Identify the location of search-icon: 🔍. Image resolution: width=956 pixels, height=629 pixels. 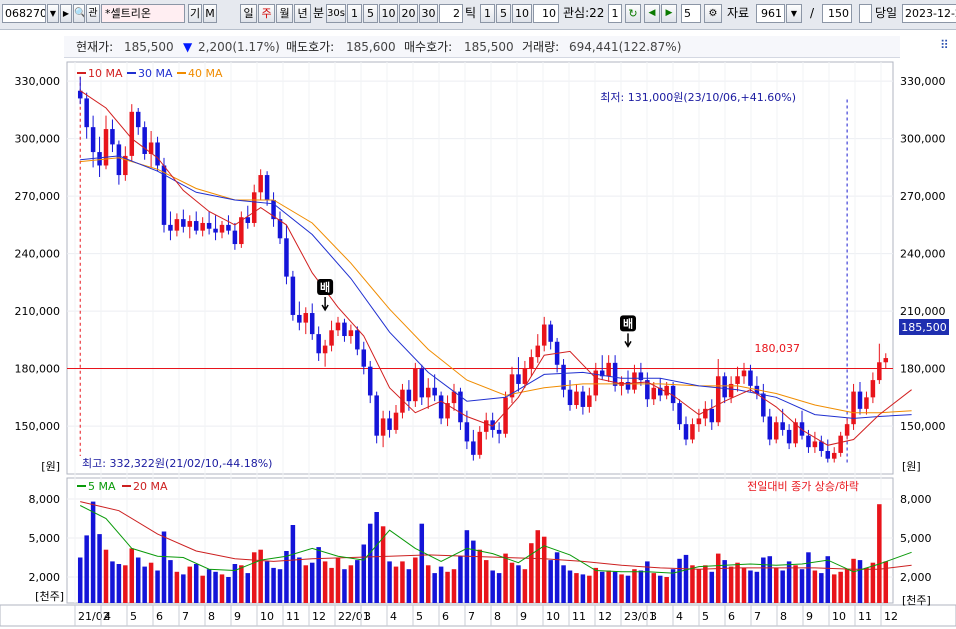
(79, 13).